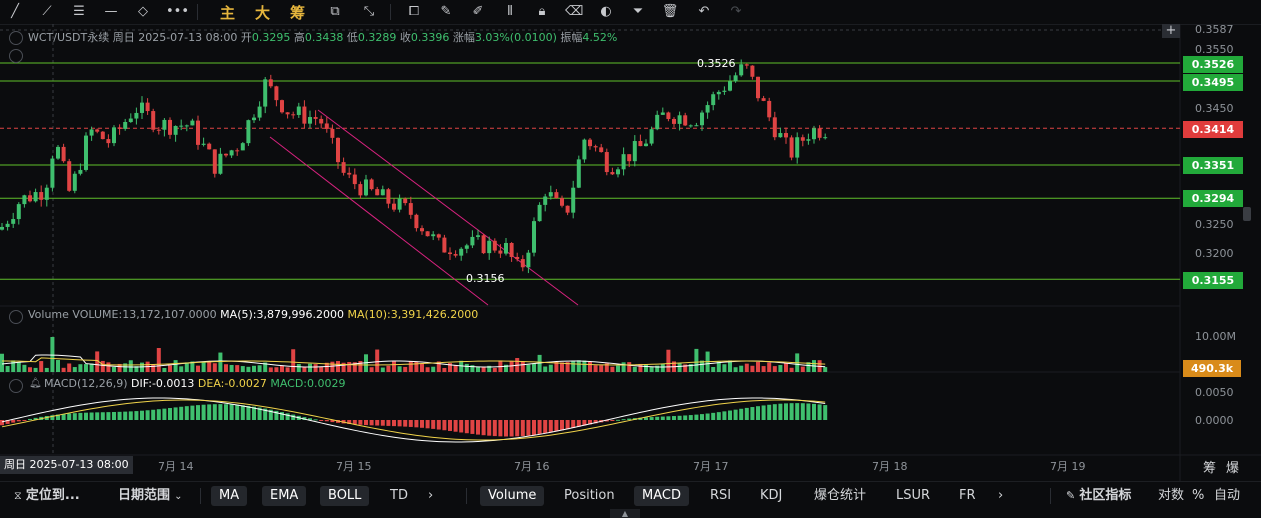 The height and width of the screenshot is (518, 1261). Describe the element at coordinates (510, 12) in the screenshot. I see `indicator-icon: ⦀` at that location.